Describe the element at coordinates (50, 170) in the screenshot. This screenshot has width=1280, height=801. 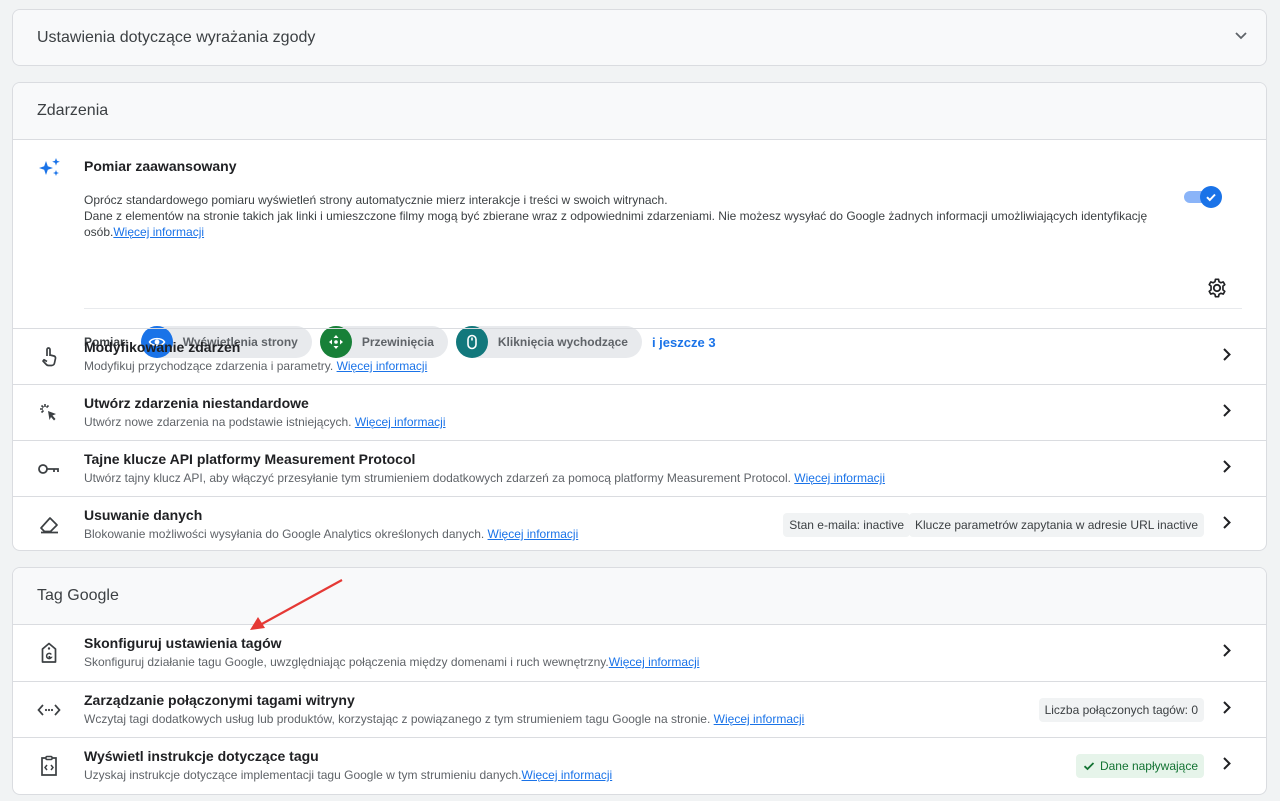
I see `sparkle-icon` at that location.